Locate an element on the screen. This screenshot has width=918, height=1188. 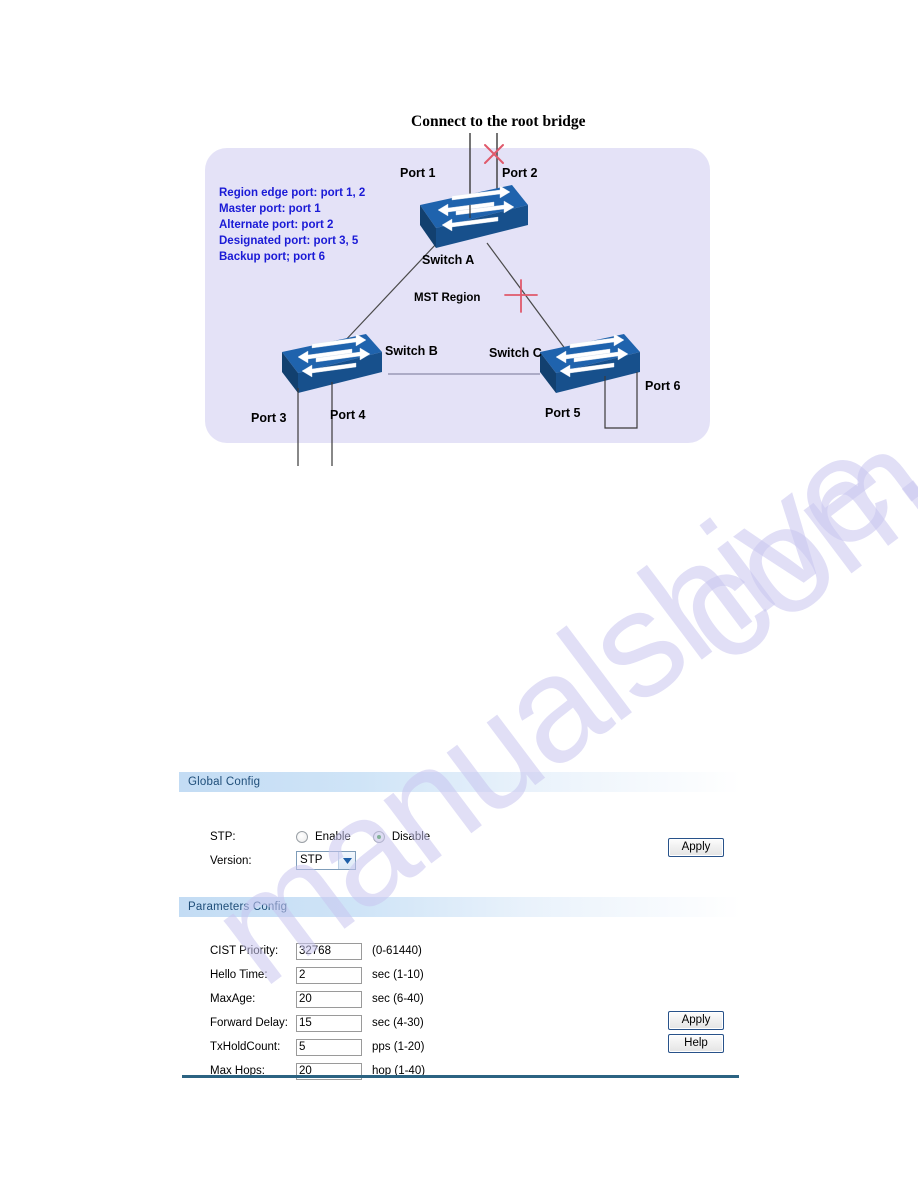
stp-radio-group: Enable Disable is located at coordinates (374, 836).